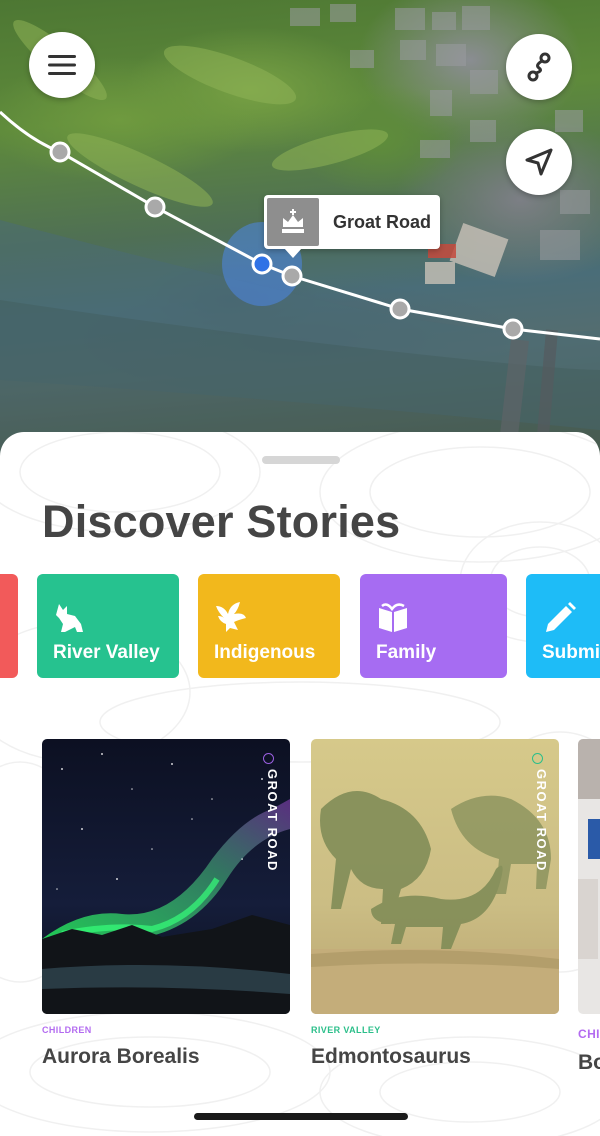 The image size is (600, 1136). Describe the element at coordinates (67, 1030) in the screenshot. I see `story-category: CHILDREN` at that location.